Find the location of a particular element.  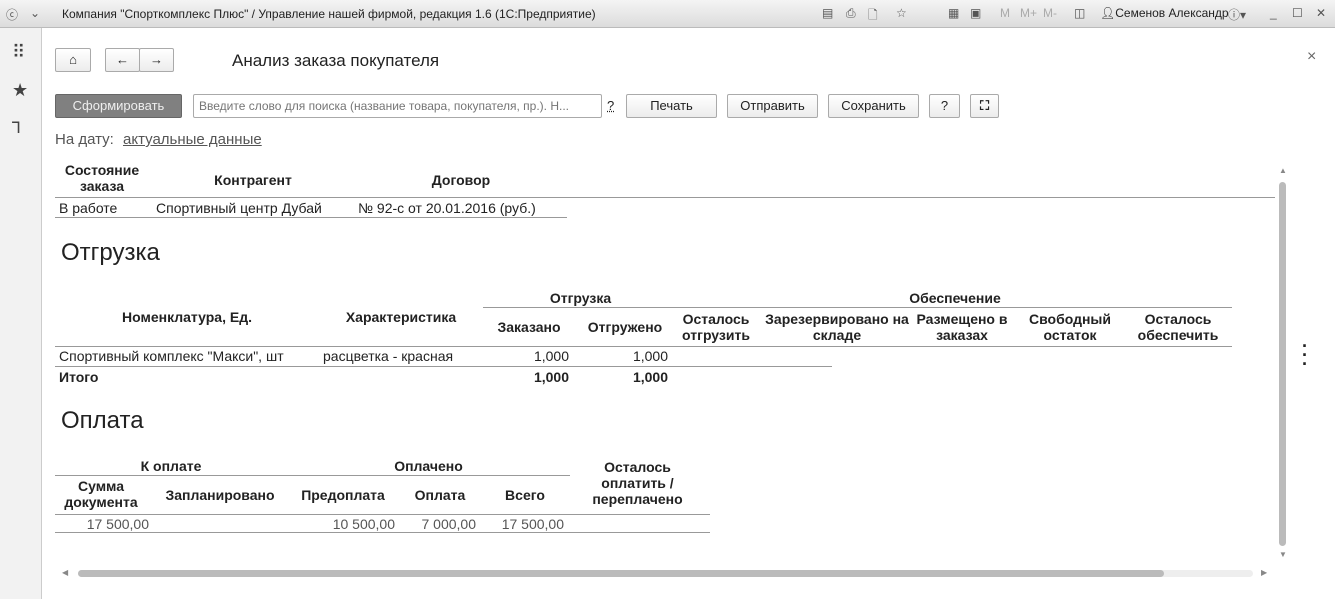

search-input is located at coordinates (397, 106).